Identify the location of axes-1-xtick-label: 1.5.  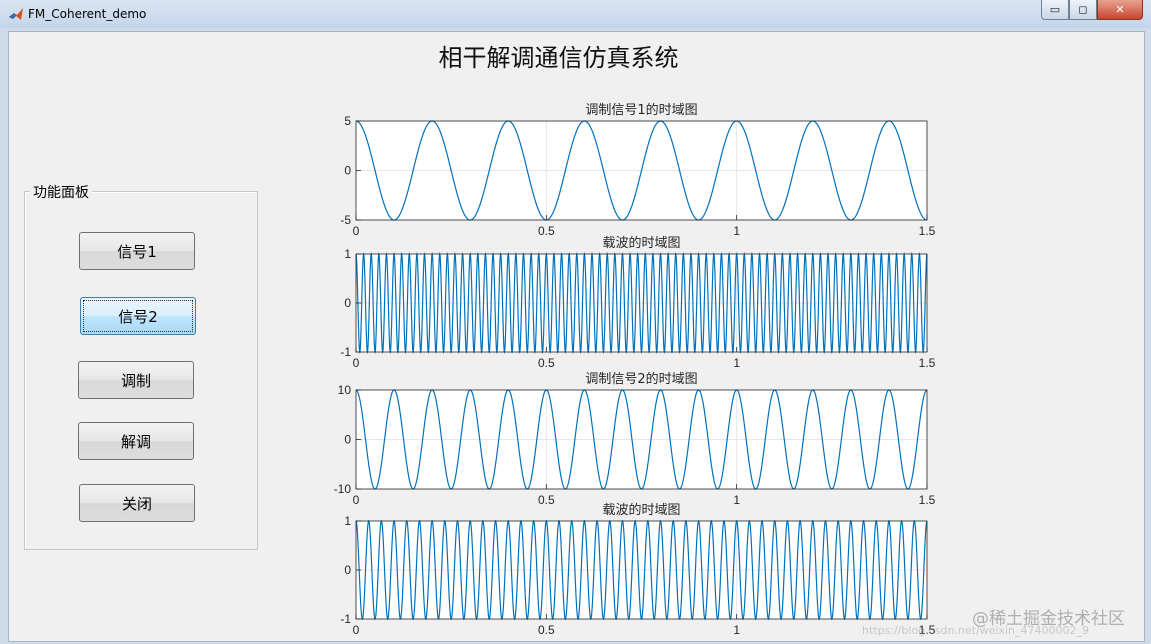
(927, 231).